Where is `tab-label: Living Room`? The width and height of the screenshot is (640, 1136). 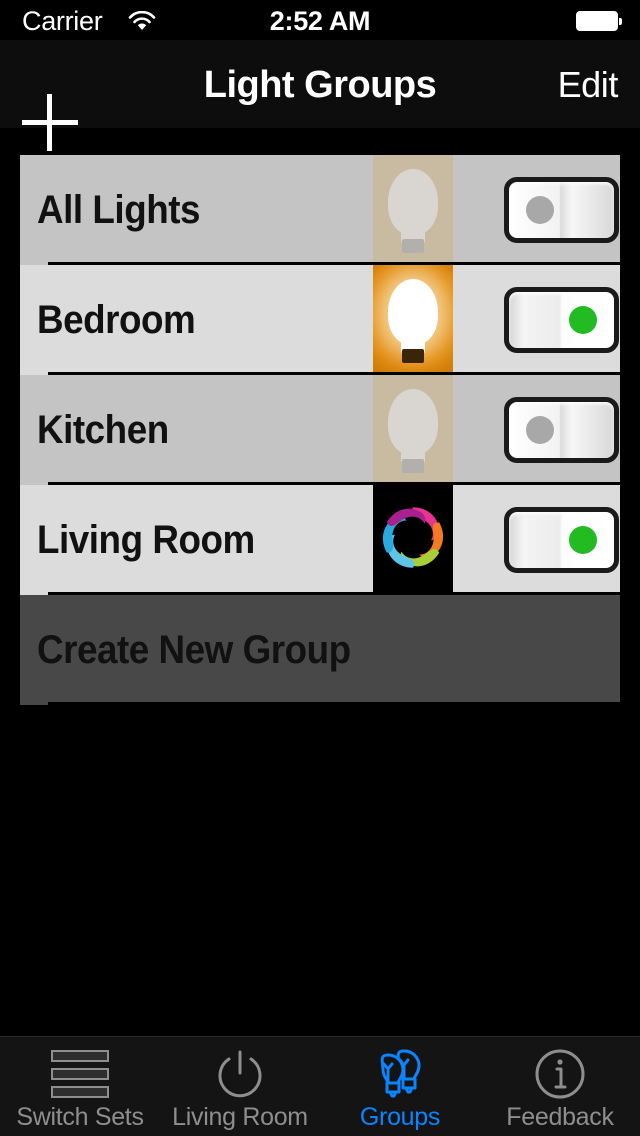 tab-label: Living Room is located at coordinates (240, 1117).